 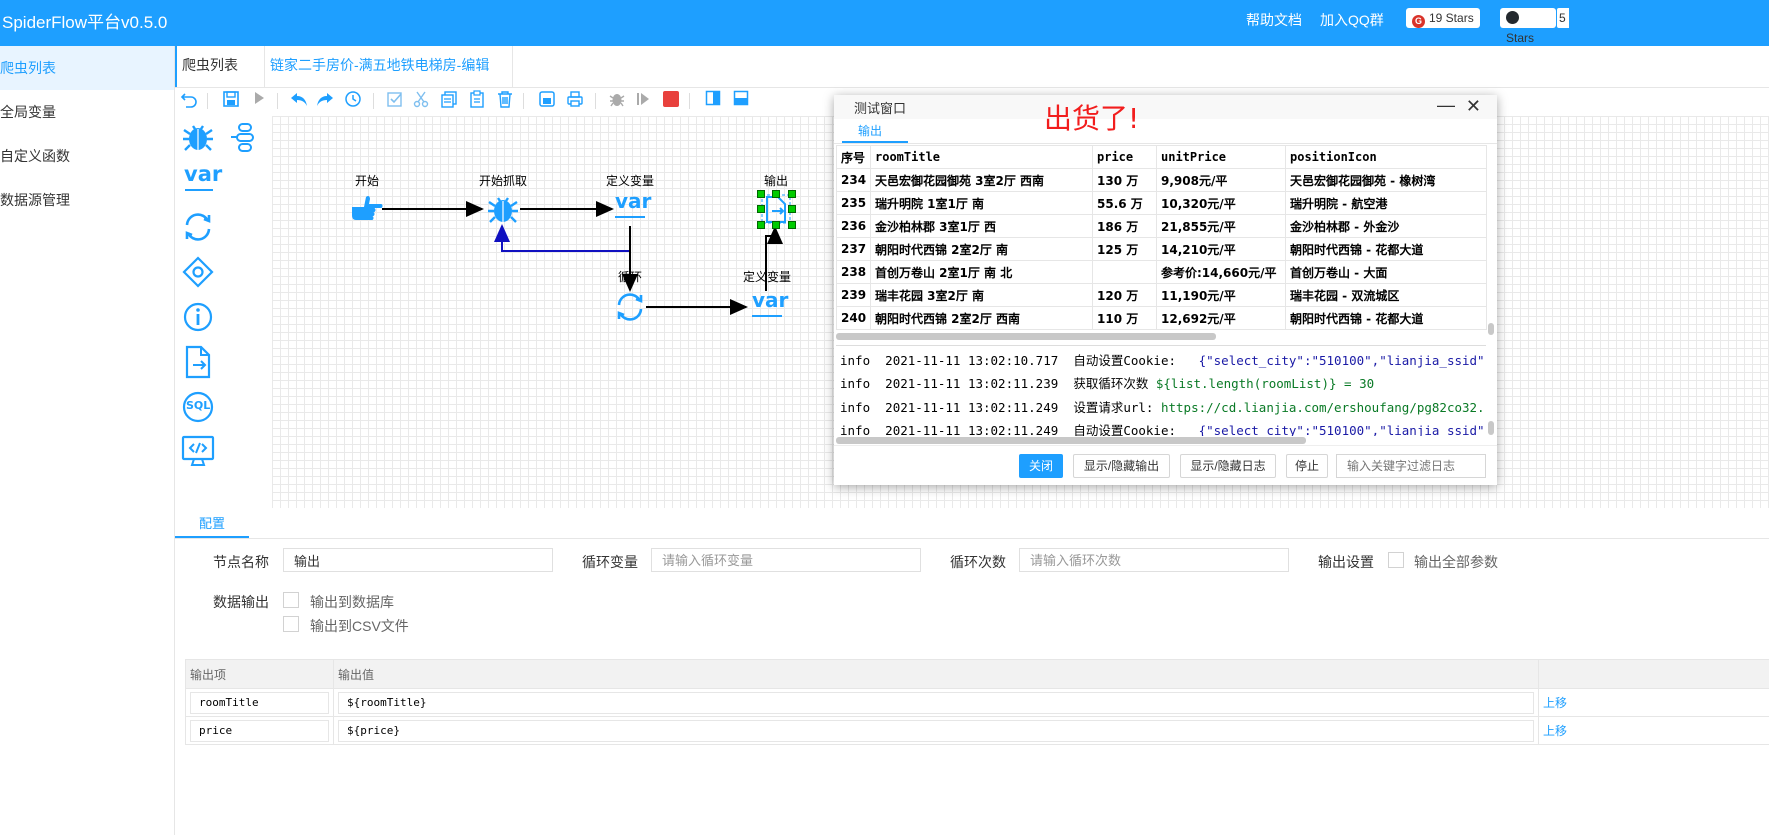 What do you see at coordinates (1154, 560) in the screenshot?
I see `loop-count-input` at bounding box center [1154, 560].